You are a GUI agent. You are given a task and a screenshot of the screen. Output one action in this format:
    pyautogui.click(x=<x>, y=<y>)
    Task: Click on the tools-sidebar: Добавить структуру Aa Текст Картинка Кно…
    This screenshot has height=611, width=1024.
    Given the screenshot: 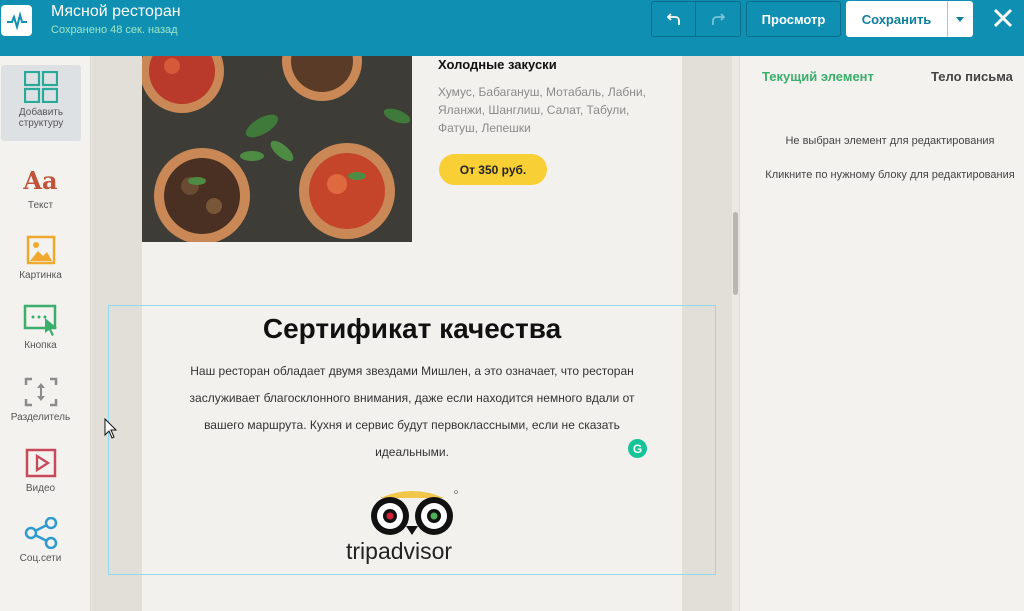 What is the action you would take?
    pyautogui.click(x=45, y=333)
    